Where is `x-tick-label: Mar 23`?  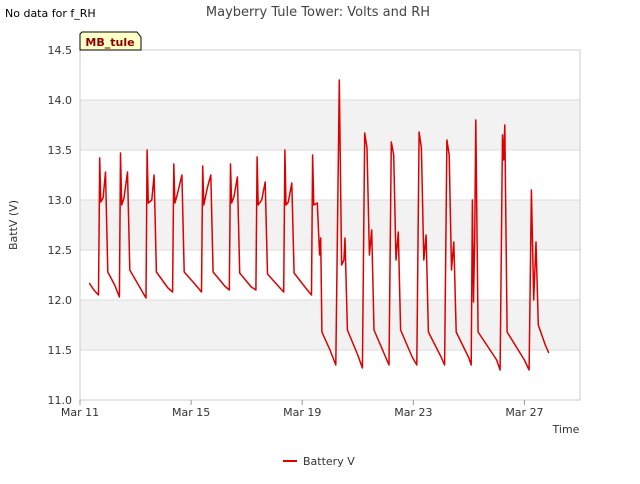
x-tick-label: Mar 23 is located at coordinates (413, 412).